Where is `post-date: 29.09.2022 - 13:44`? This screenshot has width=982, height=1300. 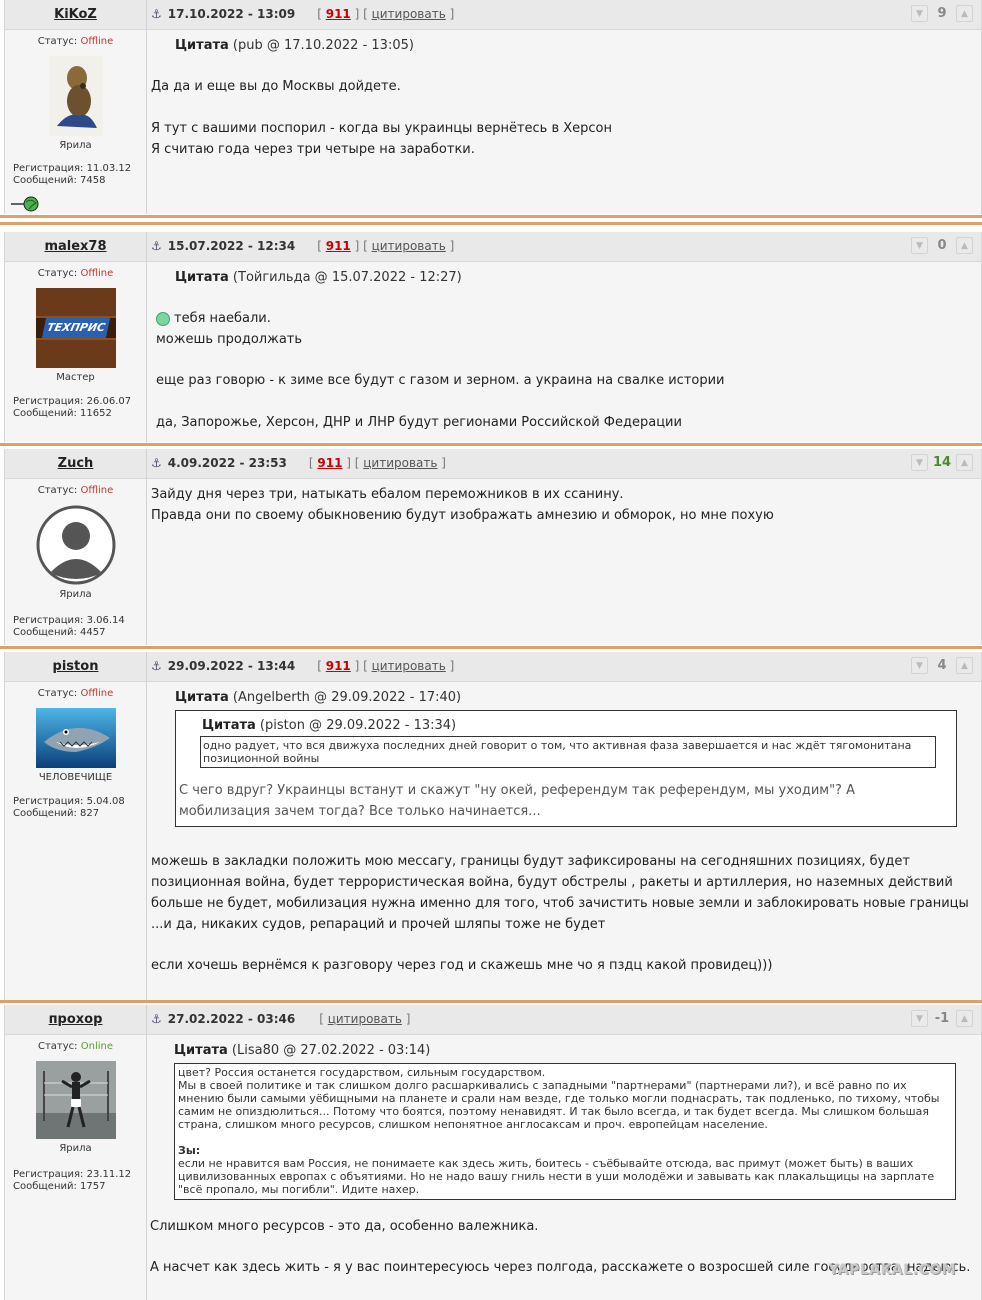 post-date: 29.09.2022 - 13:44 is located at coordinates (231, 666).